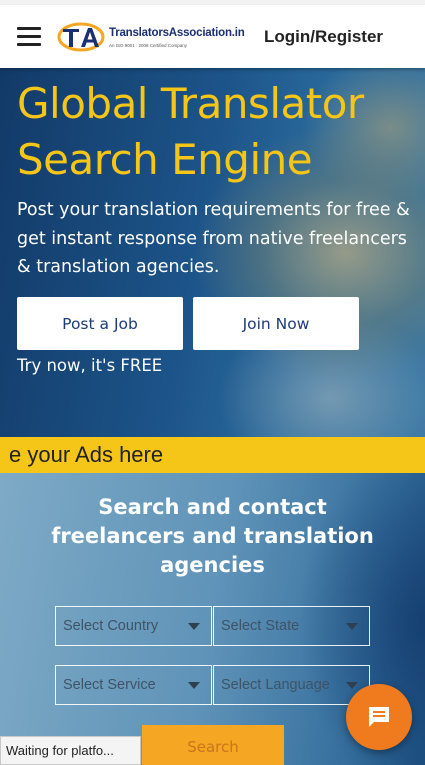  What do you see at coordinates (81, 37) in the screenshot?
I see `logo-mark-icon` at bounding box center [81, 37].